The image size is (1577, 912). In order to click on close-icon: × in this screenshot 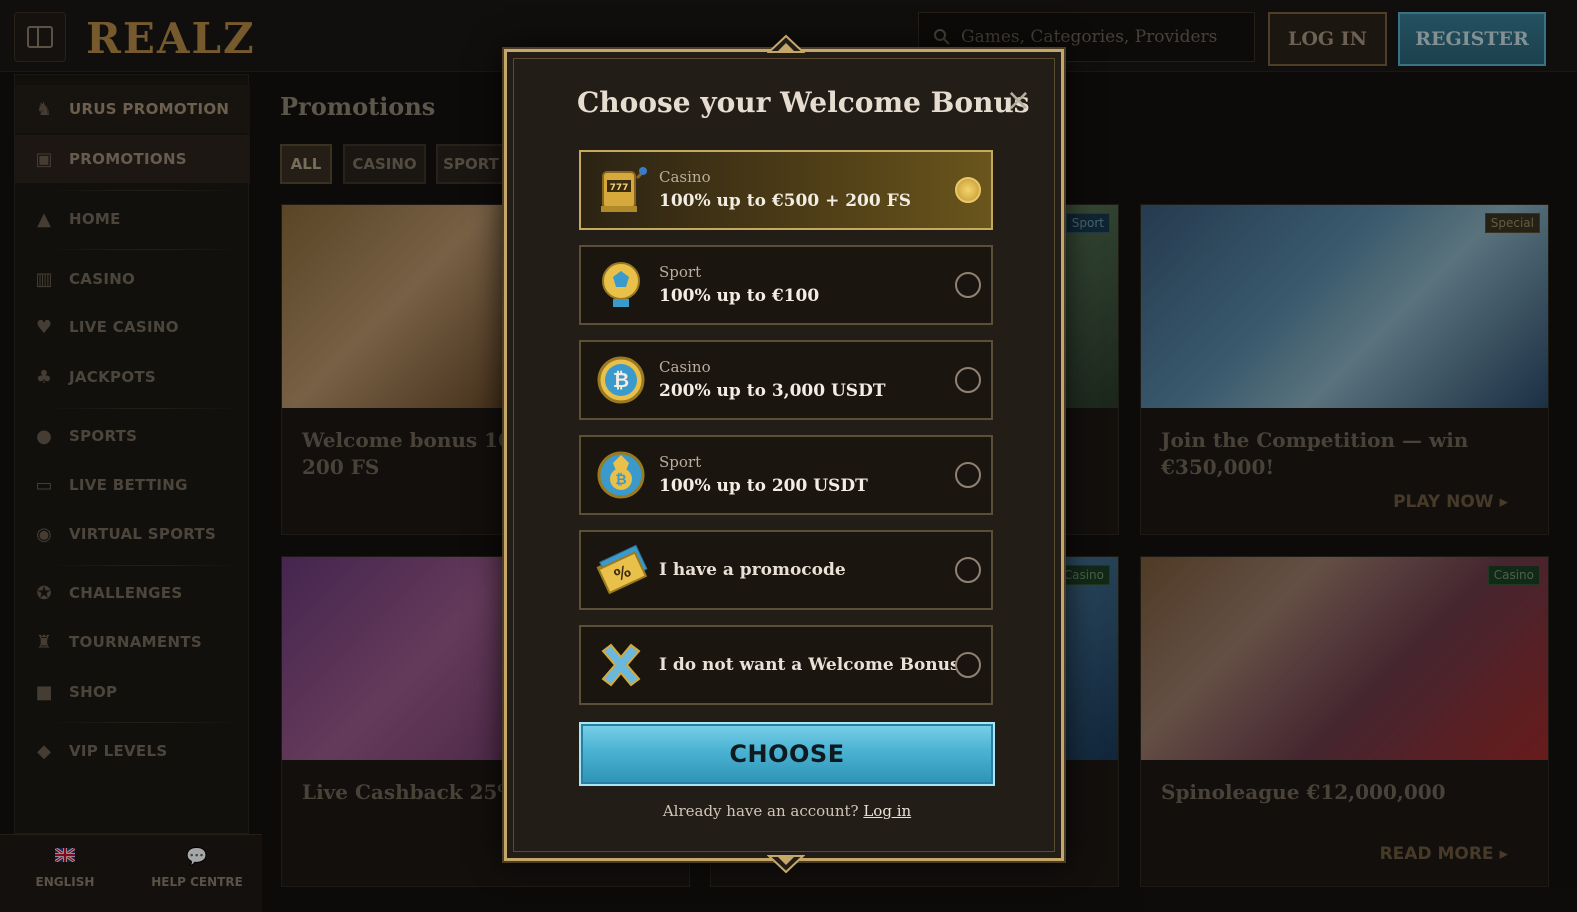, I will do `click(1018, 100)`.